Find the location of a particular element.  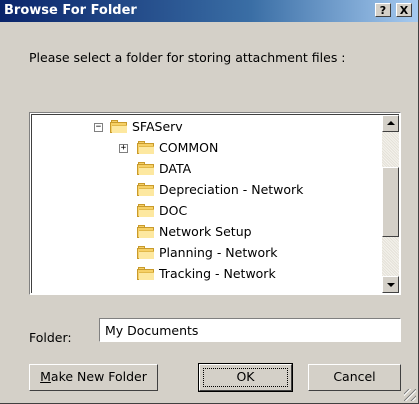

tree-item-label: Network Setup is located at coordinates (205, 231).